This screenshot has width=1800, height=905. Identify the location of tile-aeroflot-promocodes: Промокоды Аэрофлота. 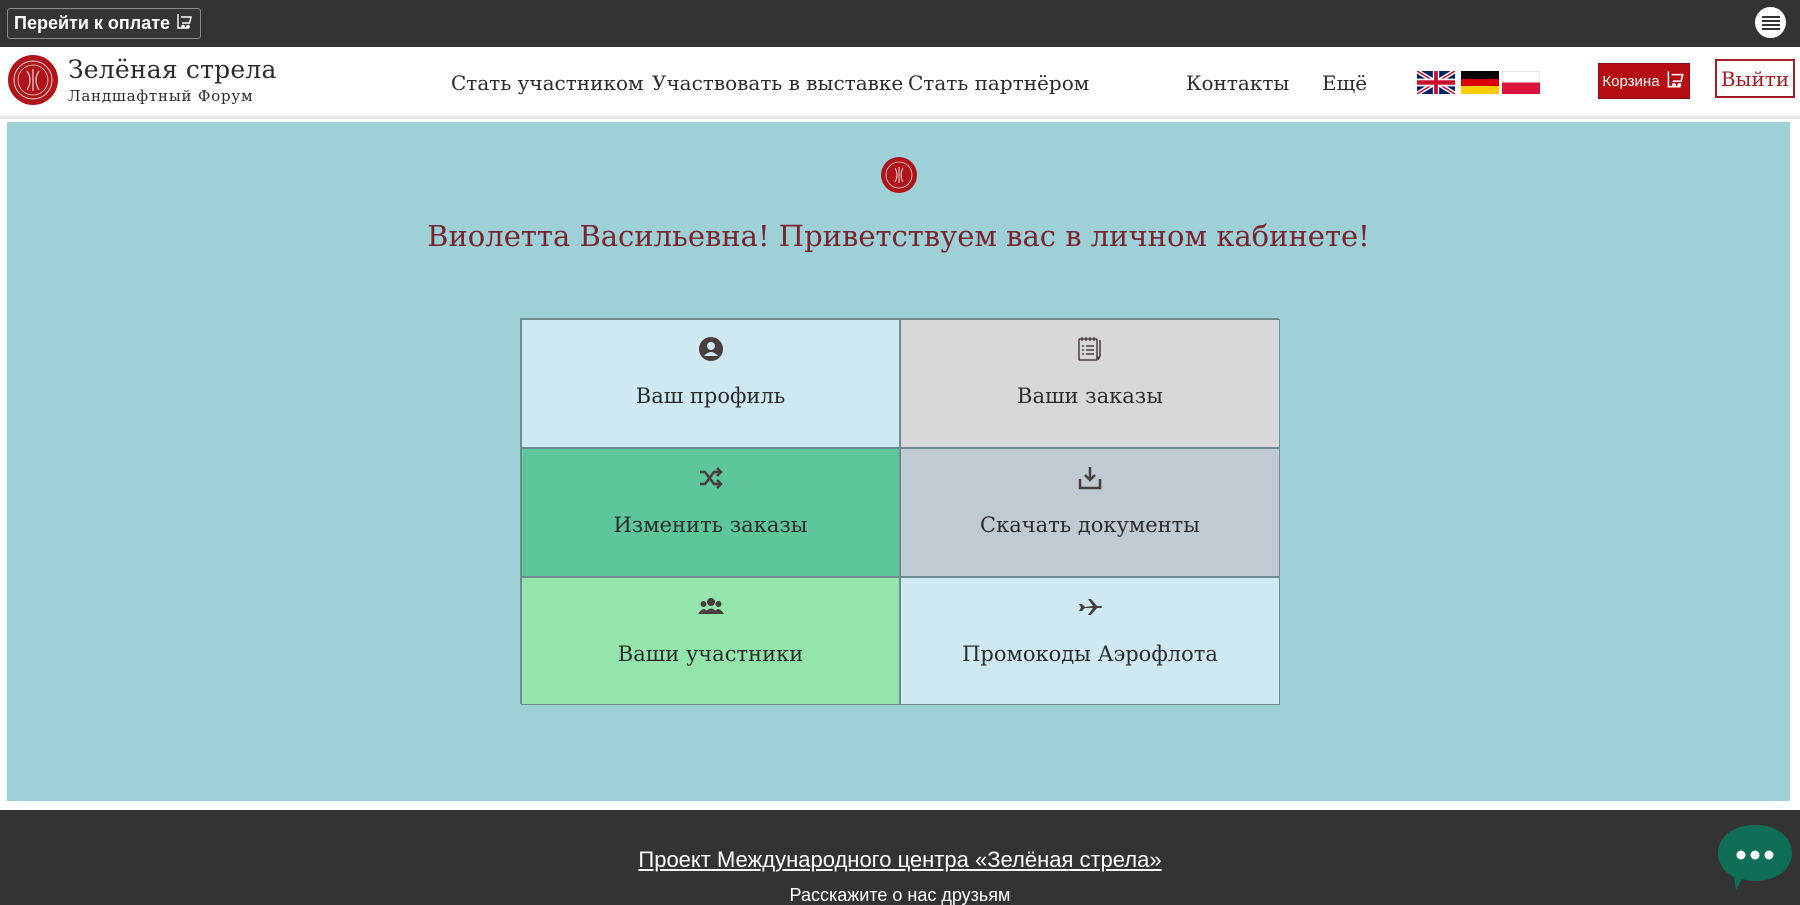
(1090, 641).